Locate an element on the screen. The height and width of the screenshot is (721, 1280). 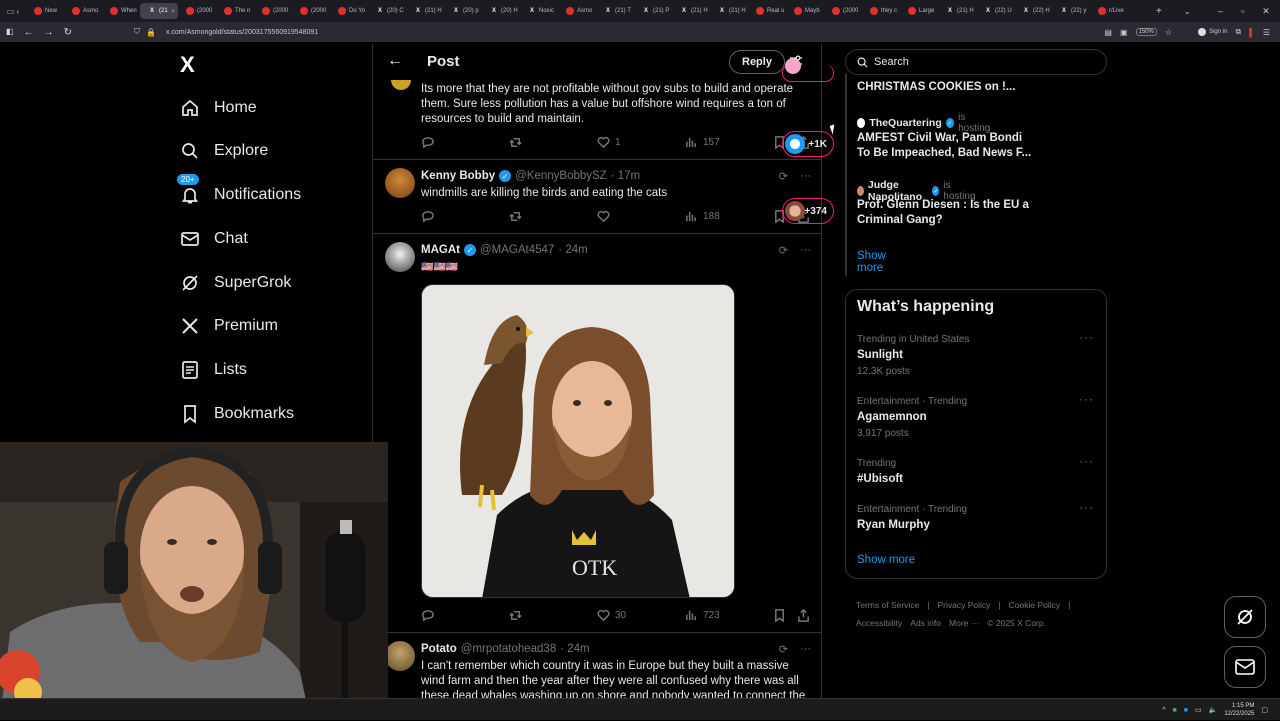
author-handle: @KennyBobbySZ is located at coordinates (561, 176).